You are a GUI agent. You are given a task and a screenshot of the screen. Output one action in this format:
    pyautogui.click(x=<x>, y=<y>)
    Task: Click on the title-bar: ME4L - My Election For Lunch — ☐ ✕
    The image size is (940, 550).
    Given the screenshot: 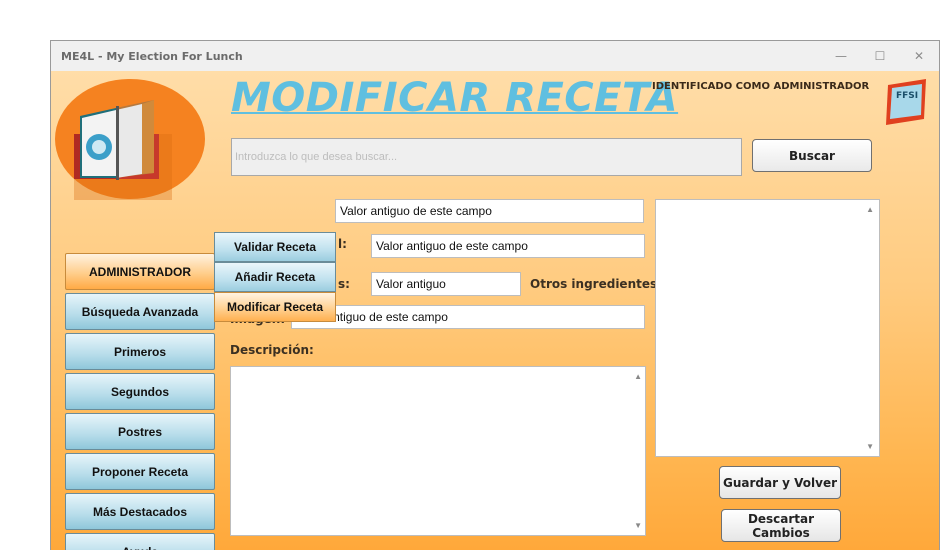 What is the action you would take?
    pyautogui.click(x=495, y=56)
    